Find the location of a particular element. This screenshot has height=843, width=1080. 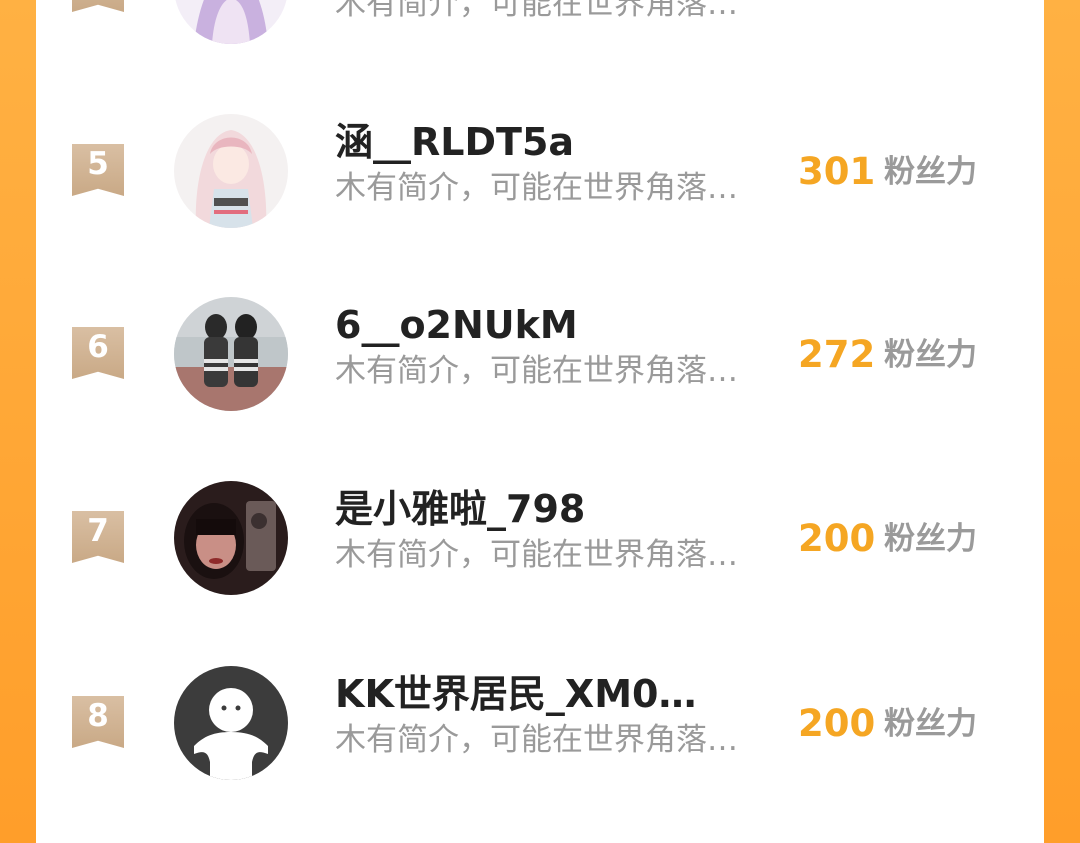

rank-badge: 4 is located at coordinates (98, 6).